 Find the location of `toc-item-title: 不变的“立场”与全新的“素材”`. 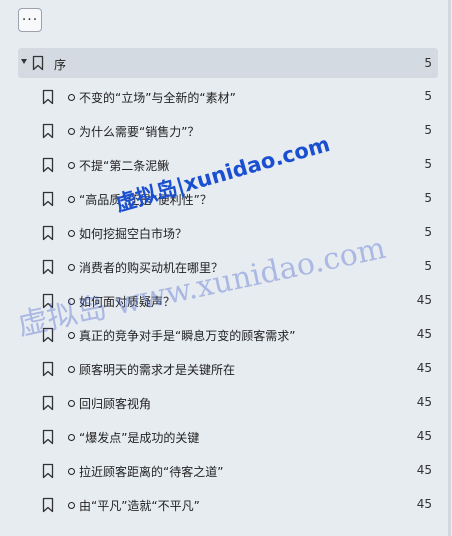

toc-item-title: 不变的“立场”与全新的“素材” is located at coordinates (152, 97).